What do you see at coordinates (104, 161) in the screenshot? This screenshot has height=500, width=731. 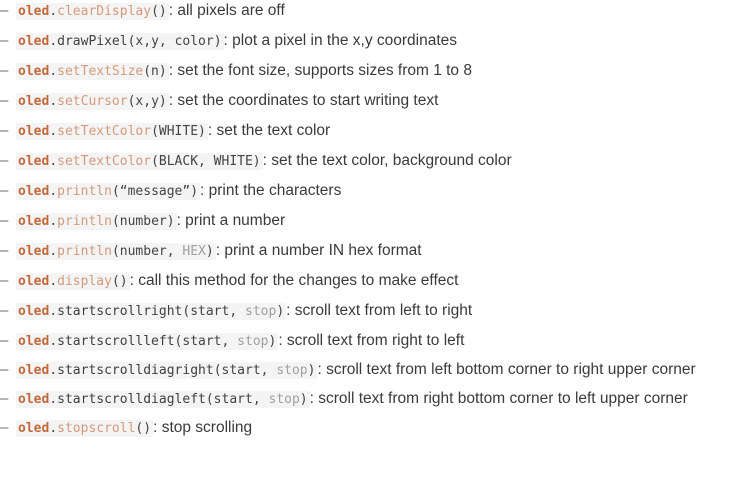 I see `method-name: setTextColor` at bounding box center [104, 161].